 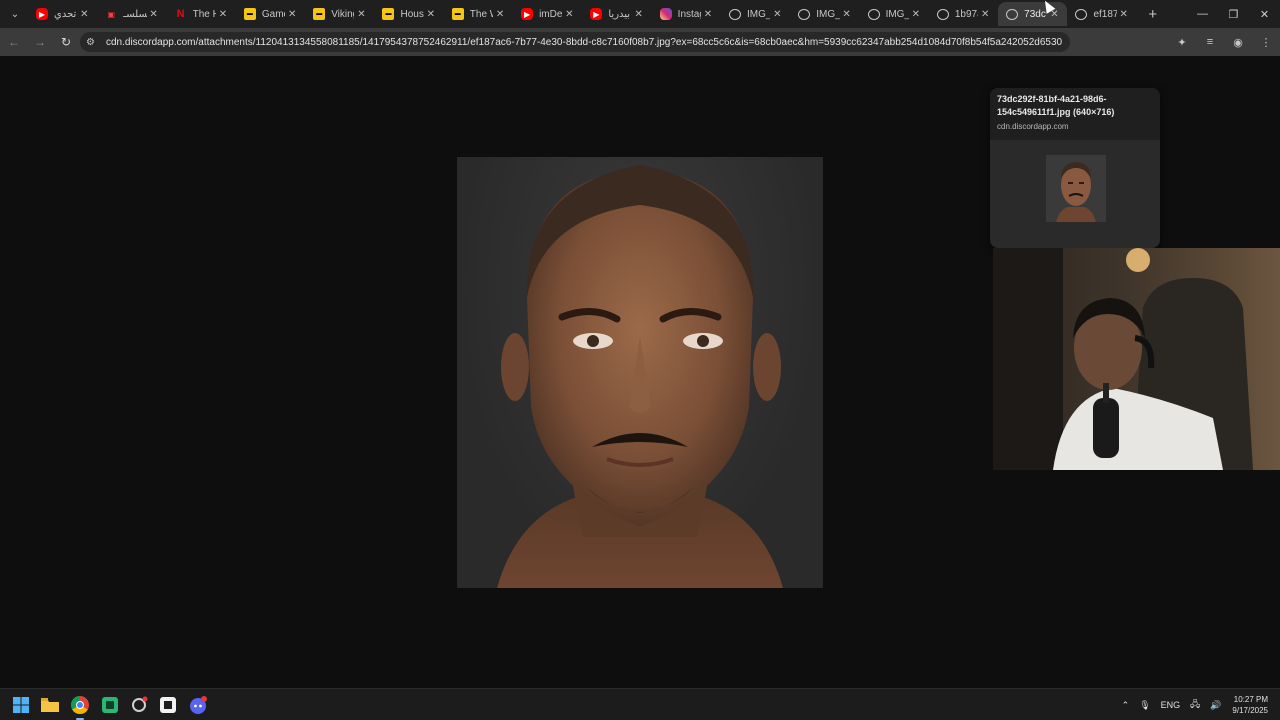 I want to click on language-indicator: ENG, so click(x=1171, y=705).